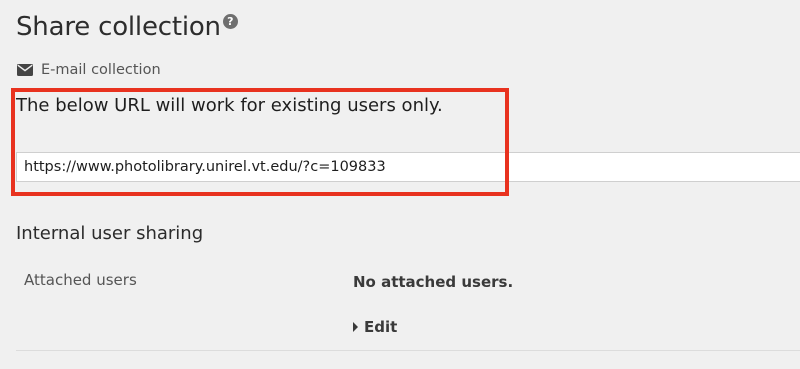 The height and width of the screenshot is (369, 800). Describe the element at coordinates (433, 282) in the screenshot. I see `attached-users-value: No attached users.` at that location.